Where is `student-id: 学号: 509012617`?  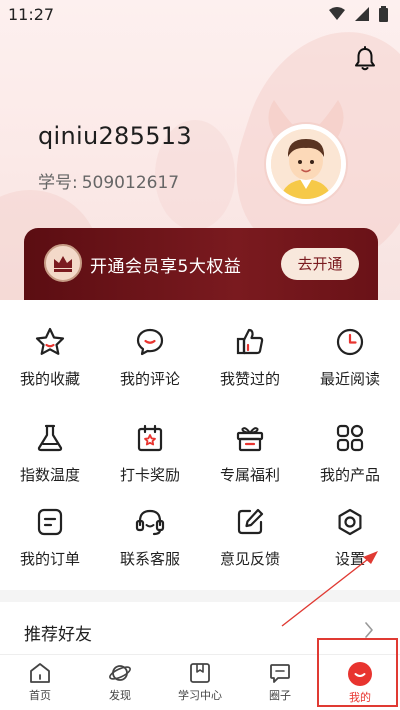
student-id: 学号: 509012617 is located at coordinates (108, 180).